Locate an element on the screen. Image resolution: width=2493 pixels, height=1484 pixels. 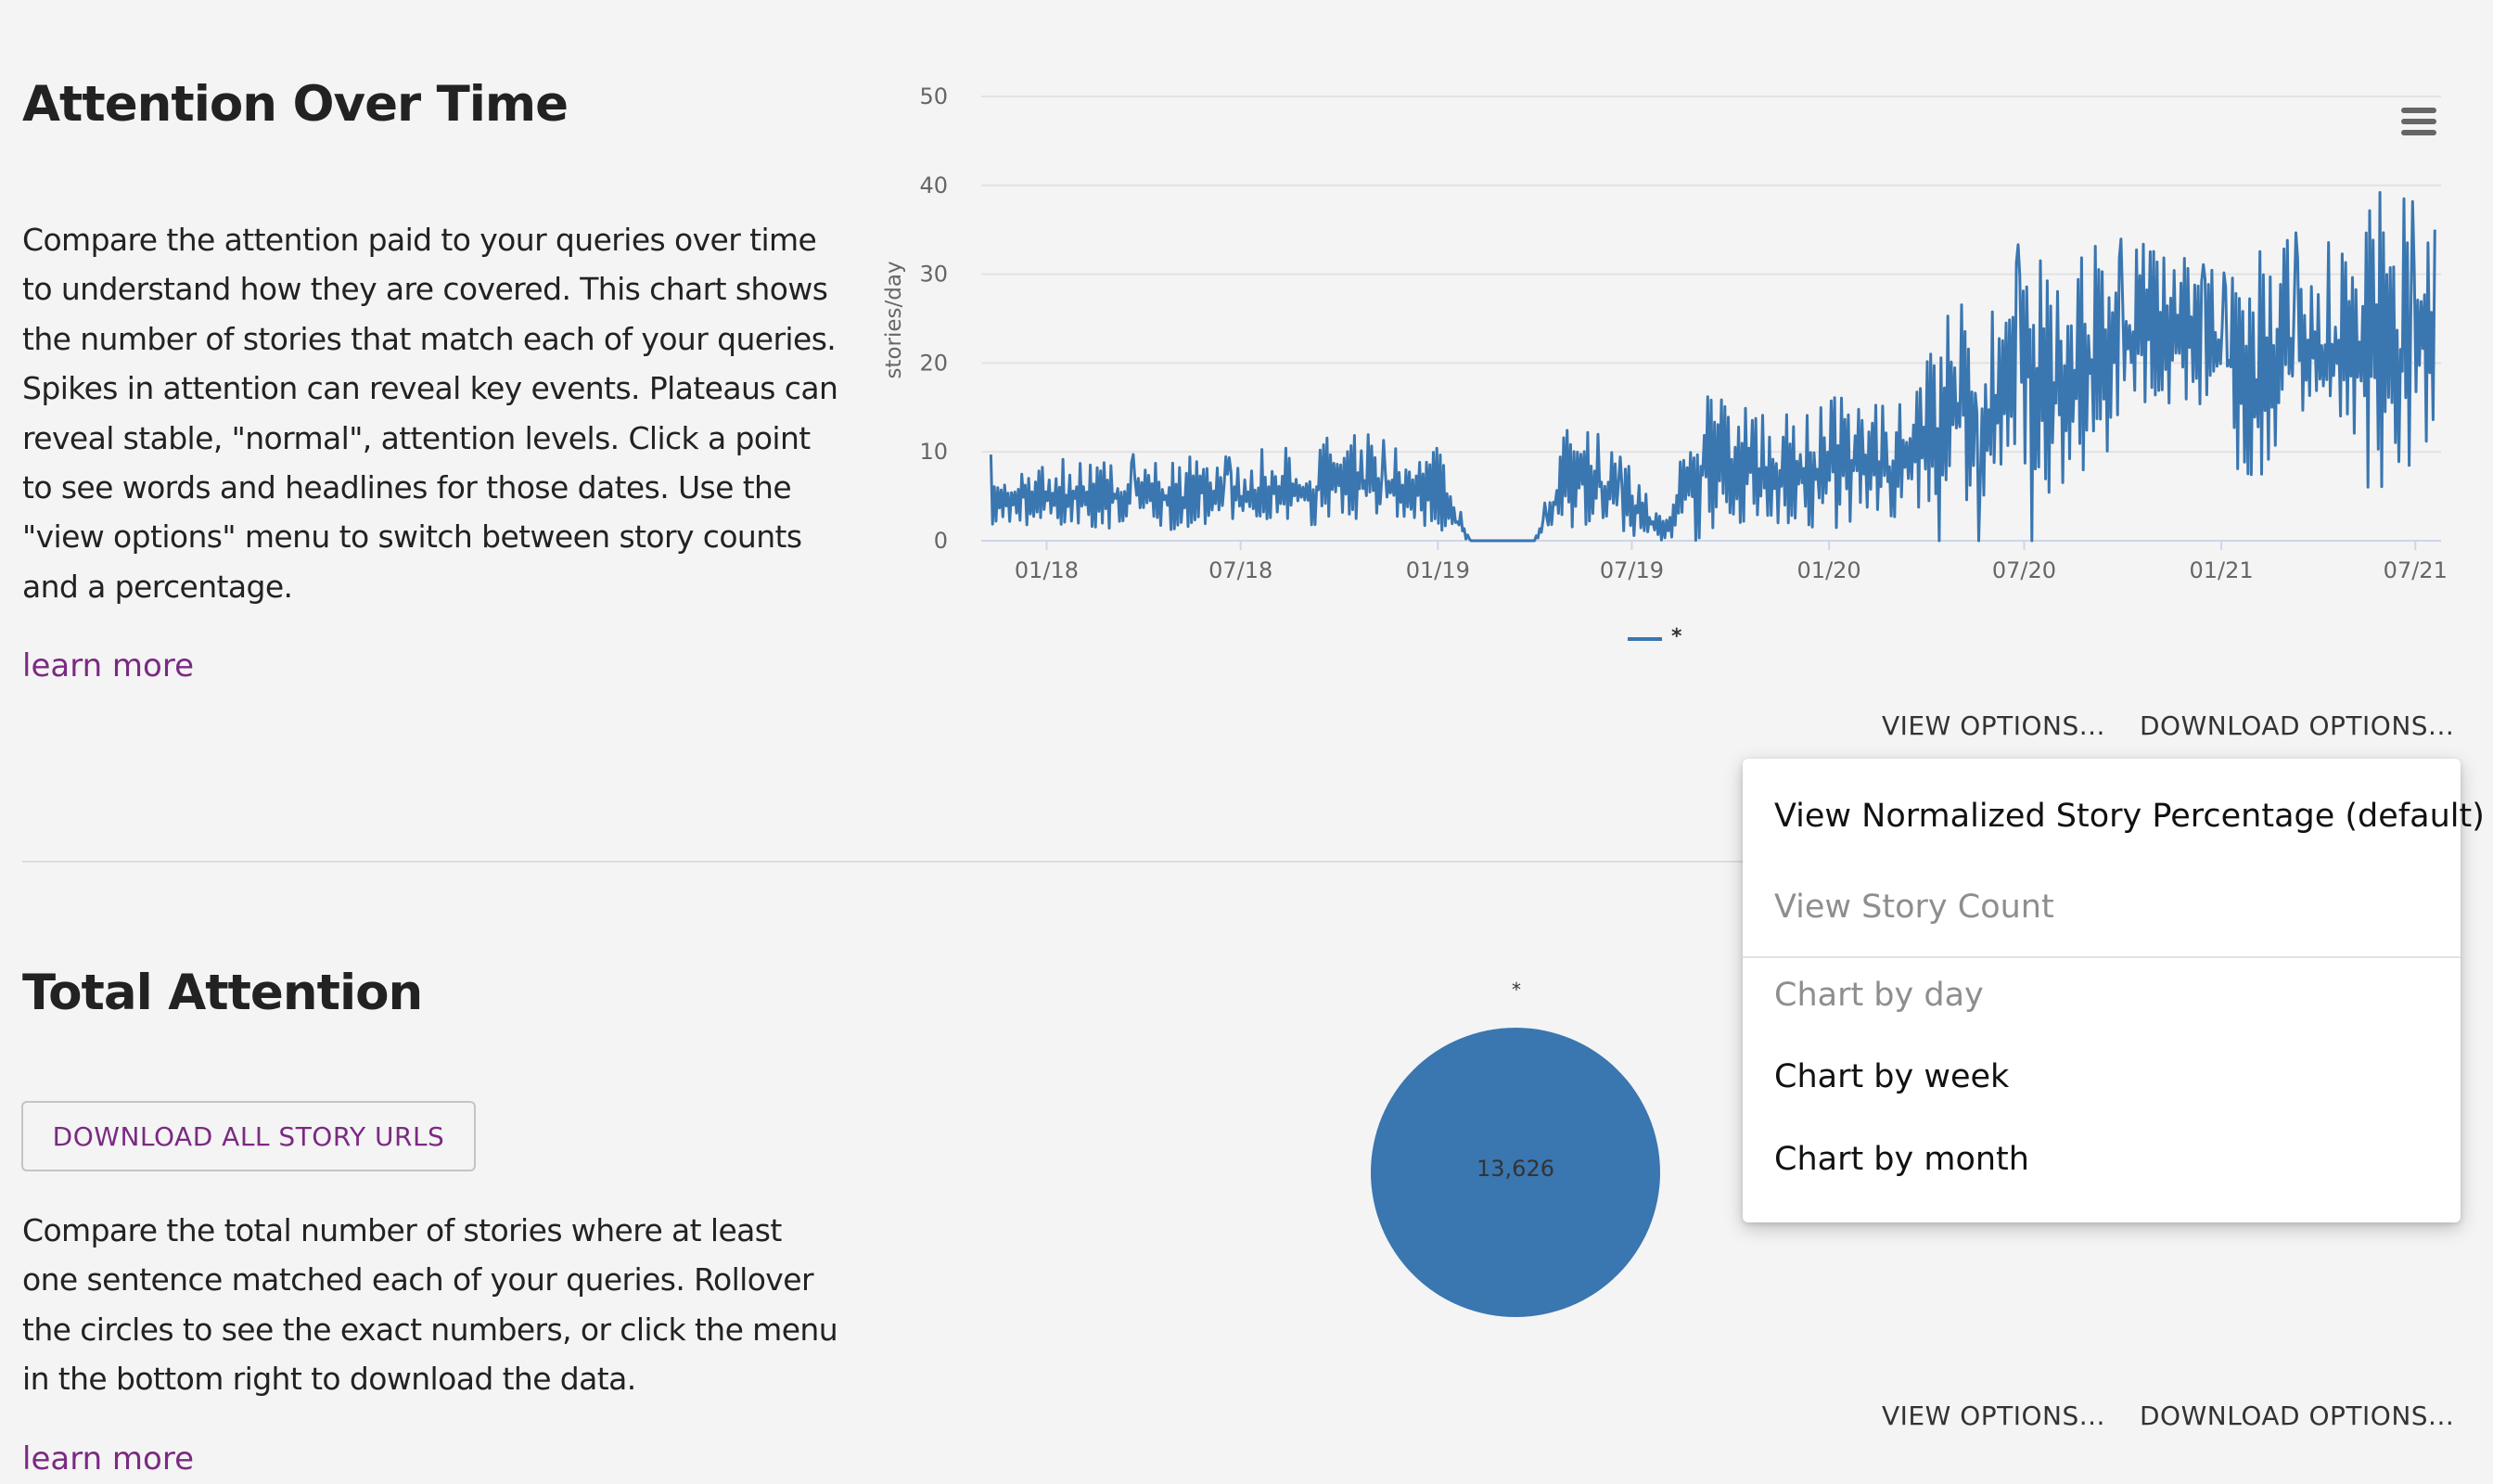
y-axis-label: stories/day is located at coordinates (894, 319).